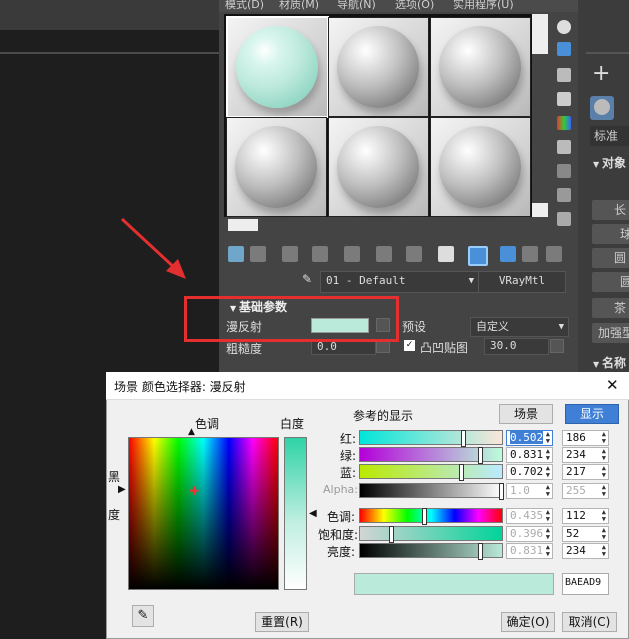 The height and width of the screenshot is (639, 629). What do you see at coordinates (585, 438) in the screenshot?
I see `red-int: 186 ▲ ▼` at bounding box center [585, 438].